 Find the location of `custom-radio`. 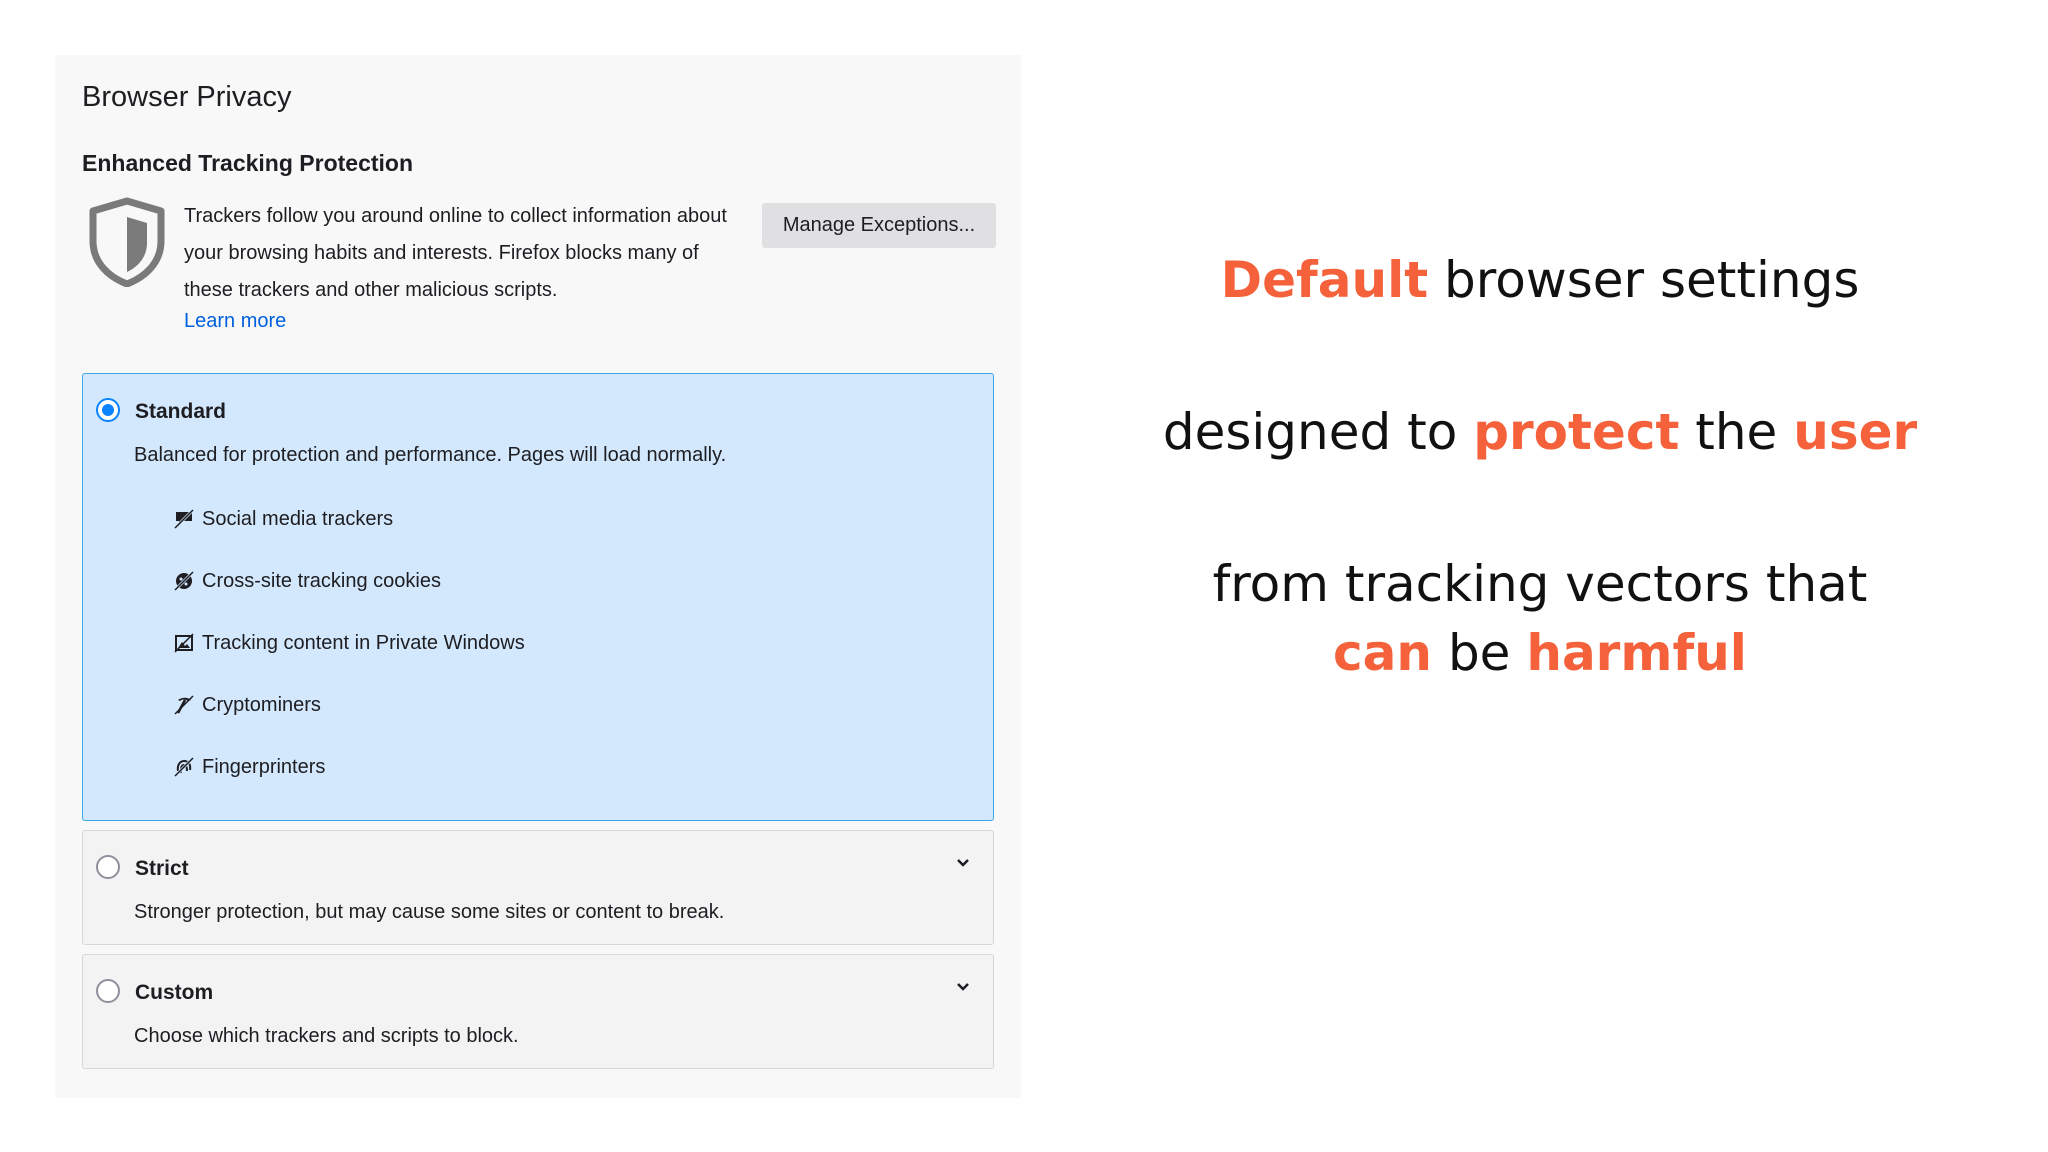

custom-radio is located at coordinates (108, 991).